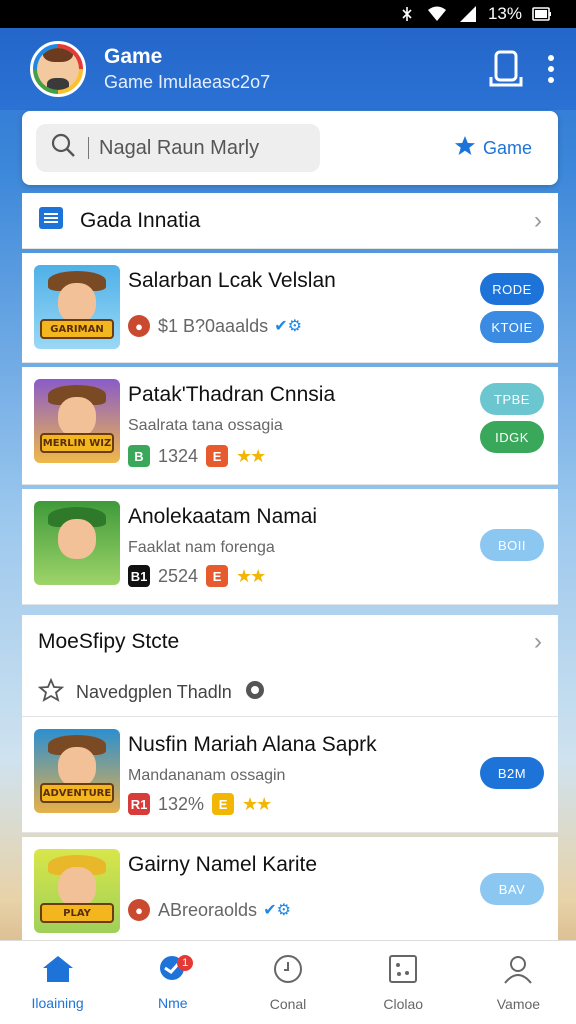 This screenshot has width=576, height=1024. Describe the element at coordinates (223, 864) in the screenshot. I see `item-title: Gairny Namel Karite` at that location.